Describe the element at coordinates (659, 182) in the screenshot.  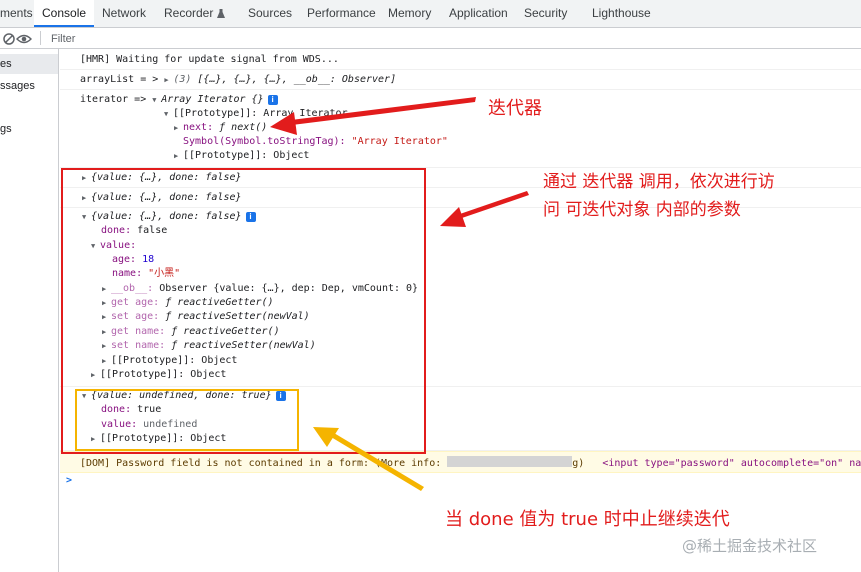
I see `annotation-access-line-1: 通过 迭代器 调用，依次进行访` at that location.